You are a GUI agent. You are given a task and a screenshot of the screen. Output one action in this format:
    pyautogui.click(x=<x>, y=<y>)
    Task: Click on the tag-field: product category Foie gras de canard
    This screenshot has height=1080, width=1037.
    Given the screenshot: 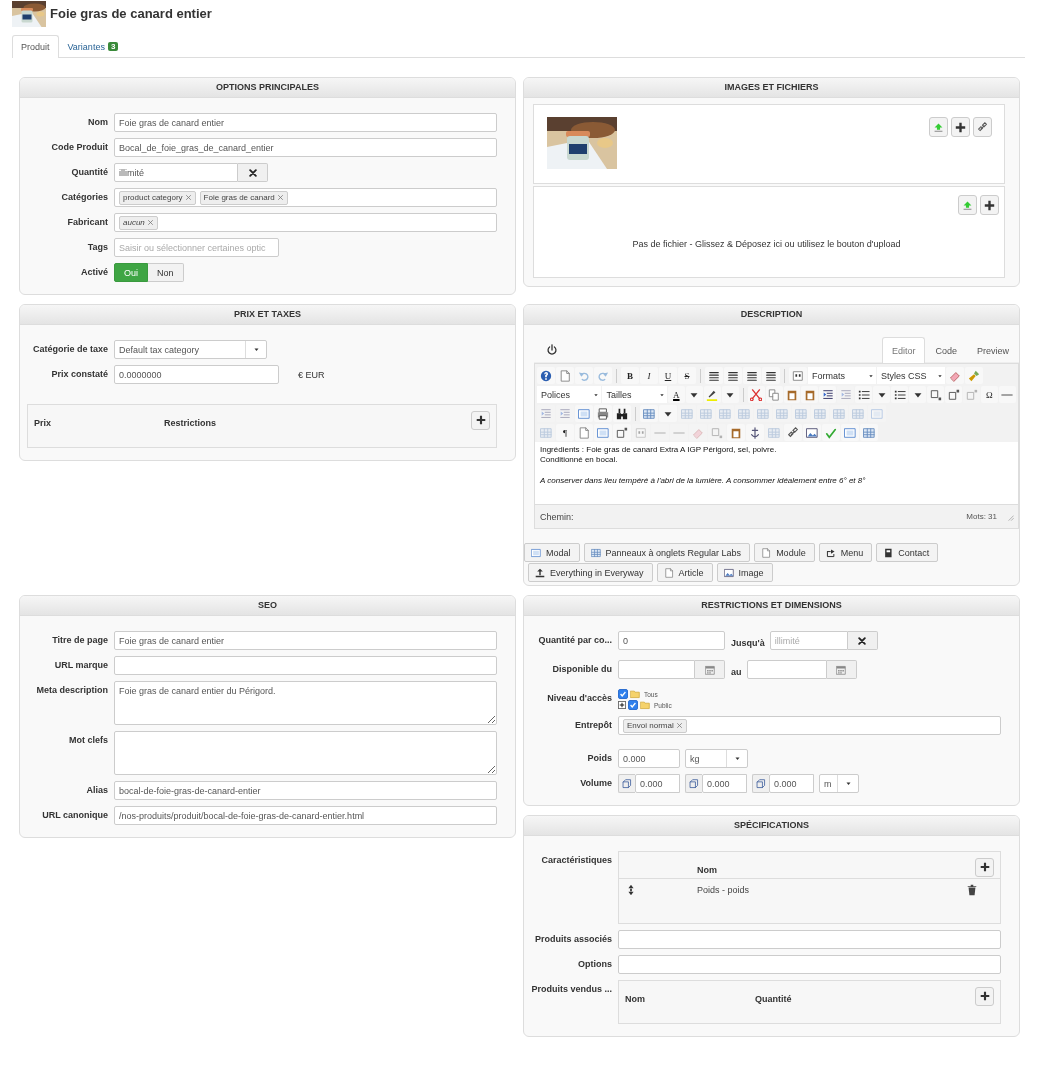 What is the action you would take?
    pyautogui.click(x=305, y=197)
    